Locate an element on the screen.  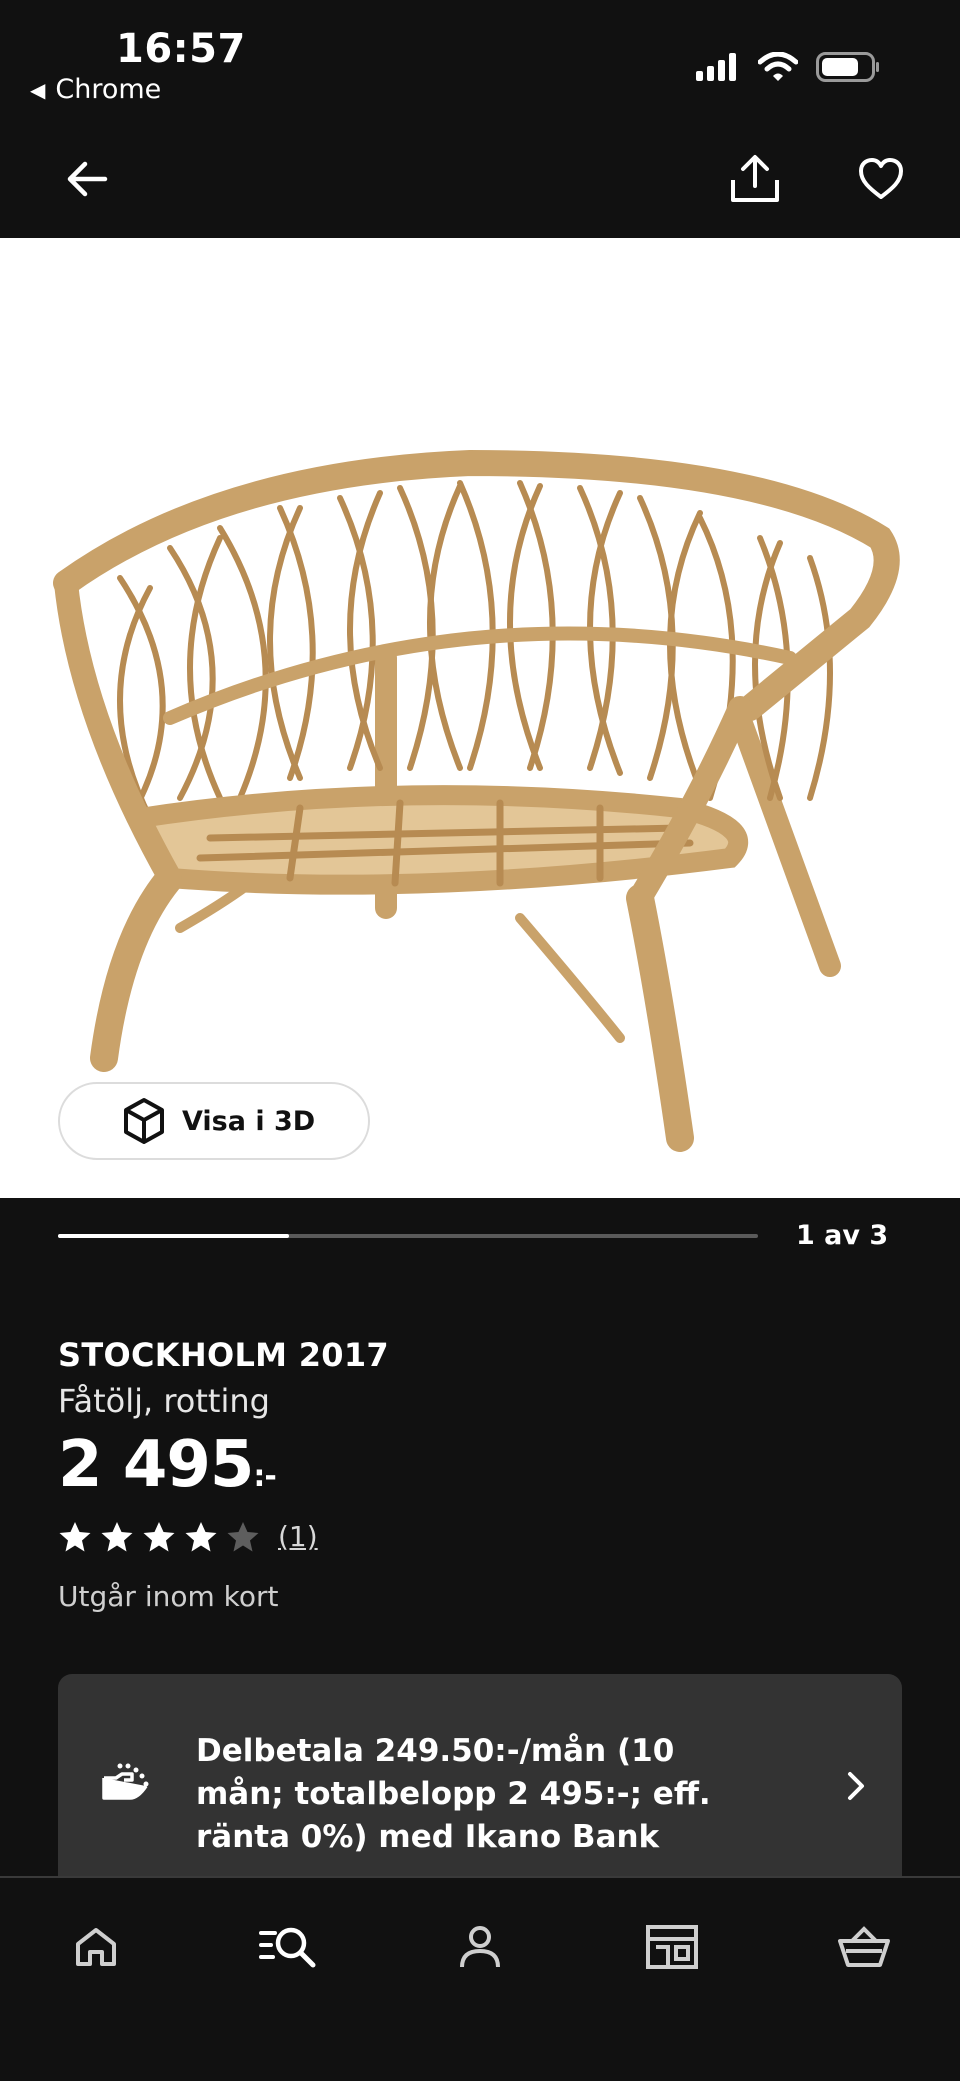
tab-home is located at coordinates (96, 1947).